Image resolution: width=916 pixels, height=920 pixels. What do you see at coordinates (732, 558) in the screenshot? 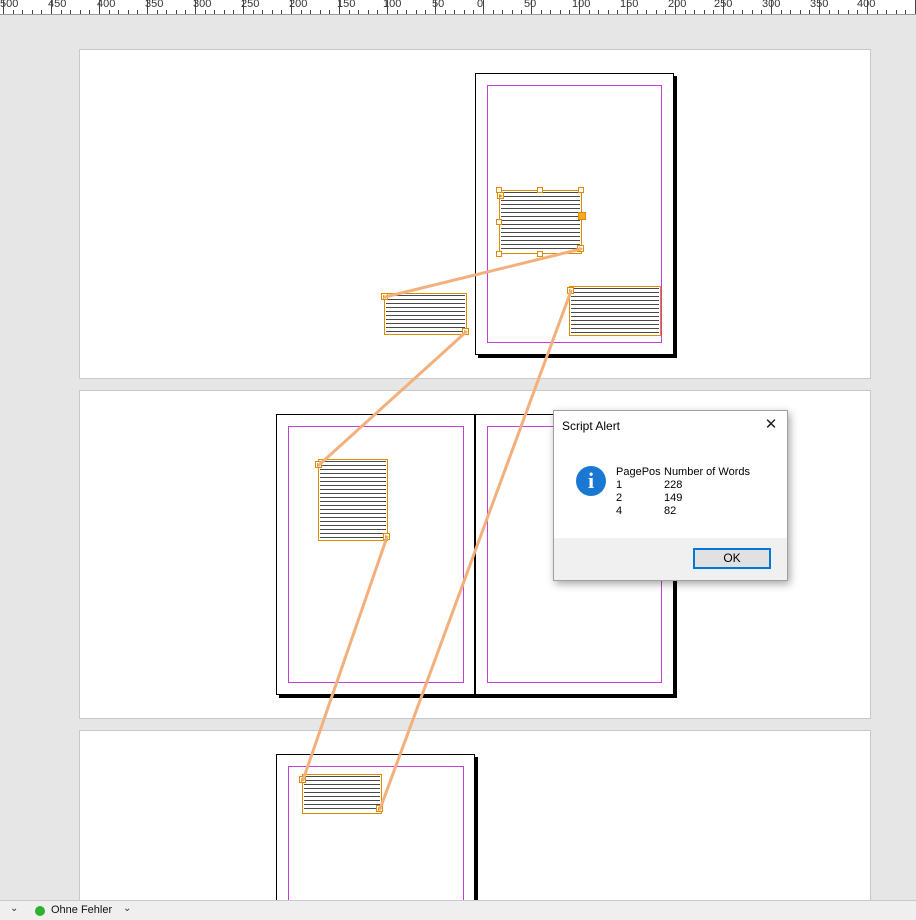
I see `ok-button: OK` at bounding box center [732, 558].